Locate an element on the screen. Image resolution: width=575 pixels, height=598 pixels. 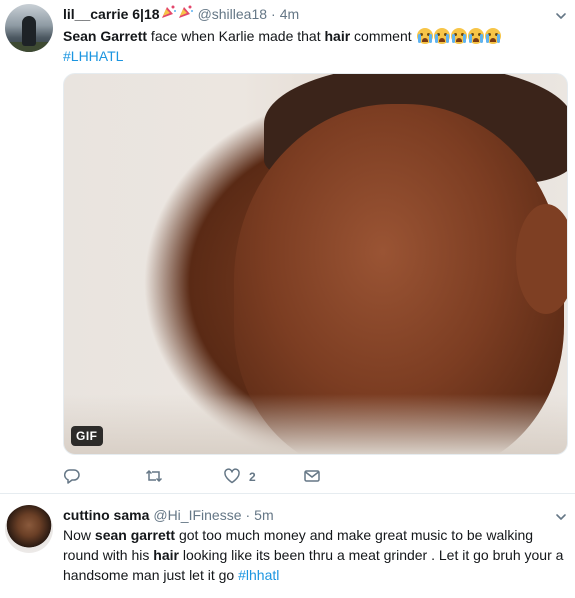
gif-badge: GIF is located at coordinates (87, 436).